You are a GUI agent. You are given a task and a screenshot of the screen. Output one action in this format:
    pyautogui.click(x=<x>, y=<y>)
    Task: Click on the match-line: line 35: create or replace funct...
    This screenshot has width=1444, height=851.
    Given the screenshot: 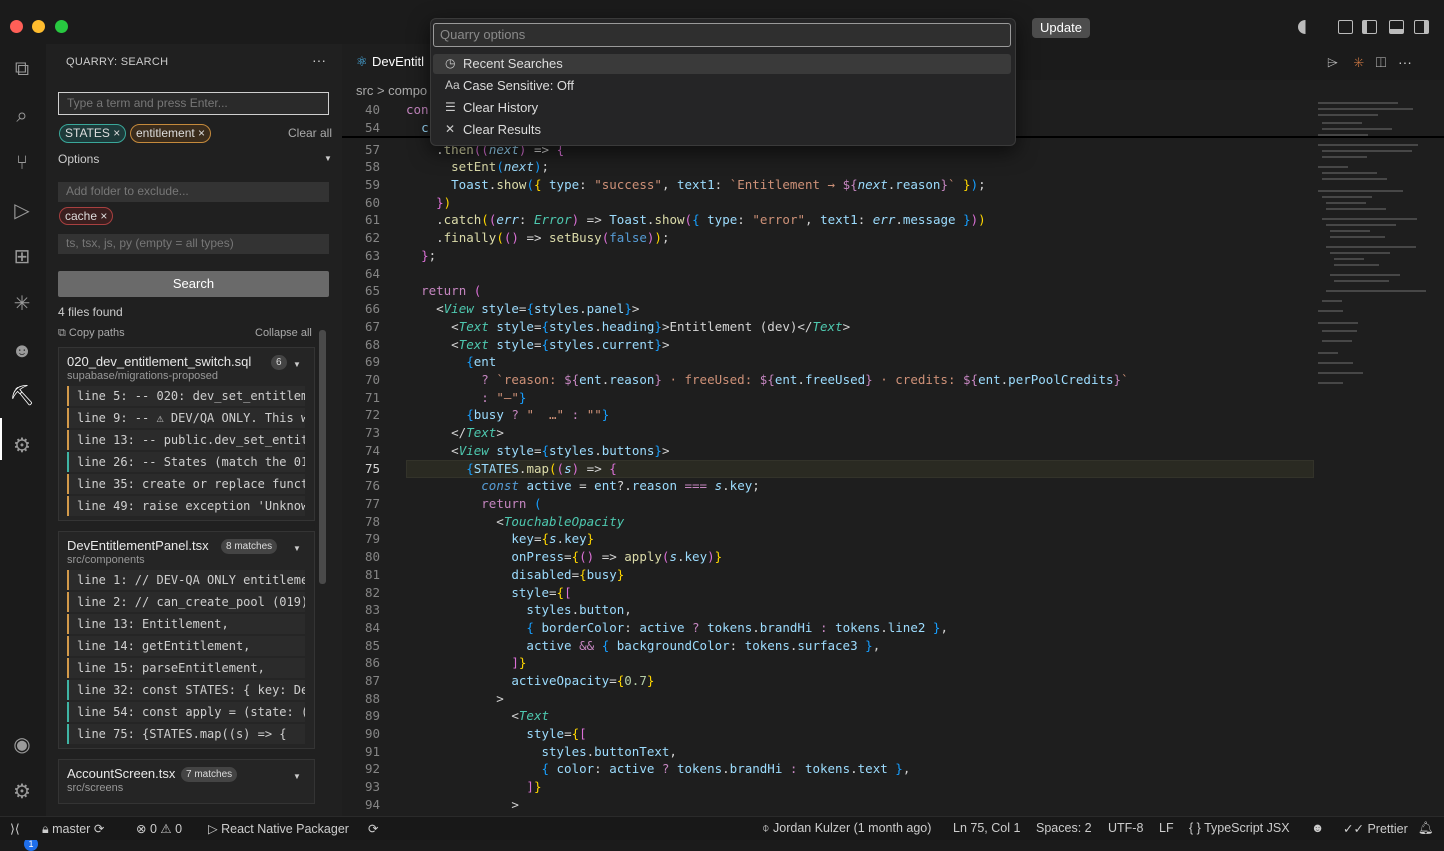 What is the action you would take?
    pyautogui.click(x=186, y=484)
    